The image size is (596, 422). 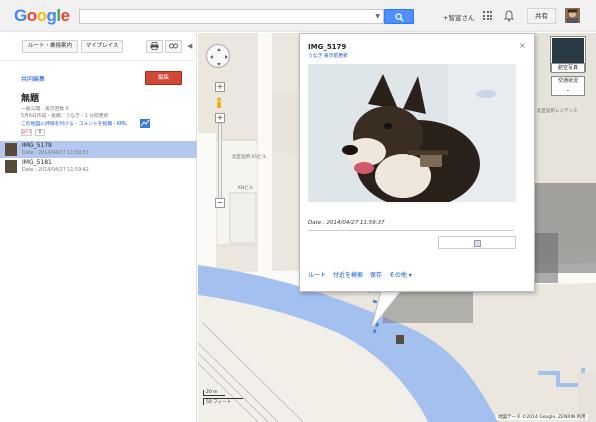 What do you see at coordinates (411, 230) in the screenshot?
I see `divider` at bounding box center [411, 230].